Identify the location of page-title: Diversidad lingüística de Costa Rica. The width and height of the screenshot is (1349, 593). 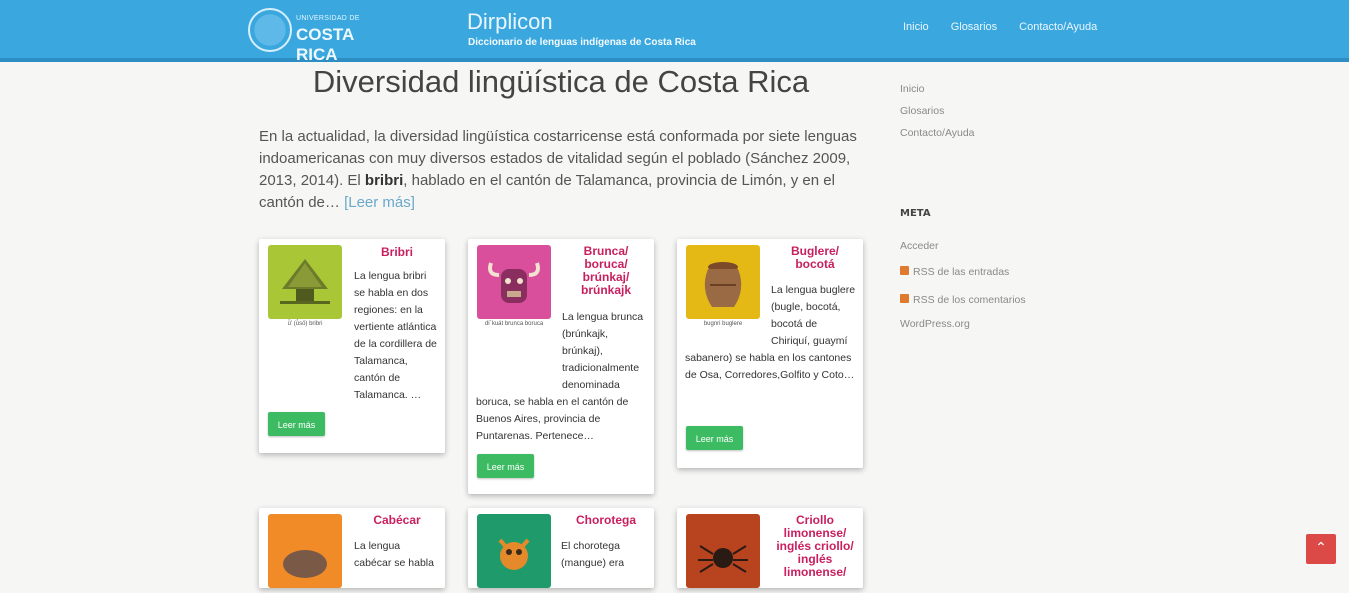
(561, 81).